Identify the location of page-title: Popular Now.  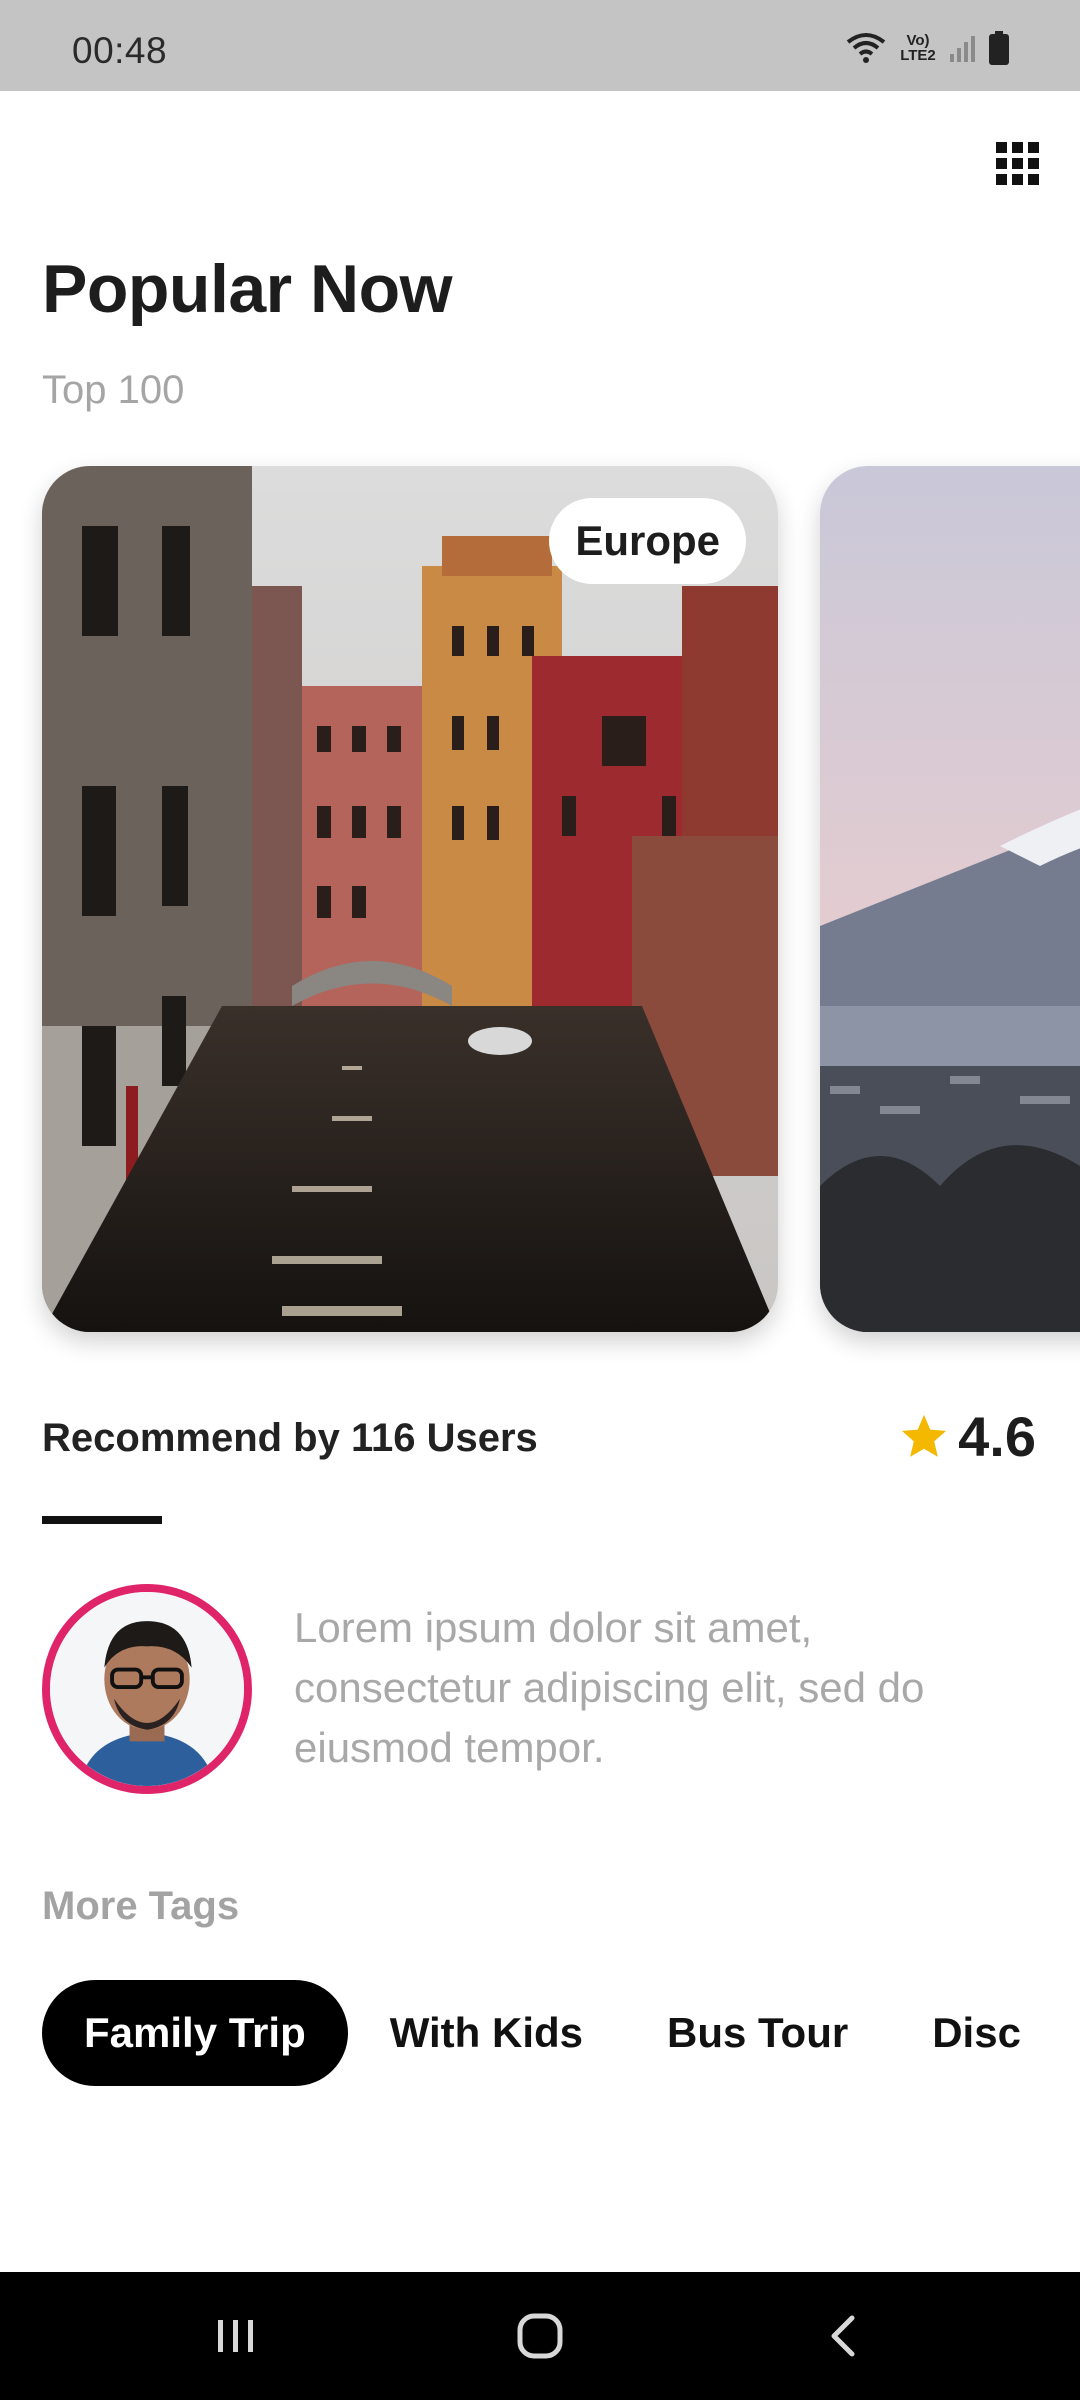
(247, 289).